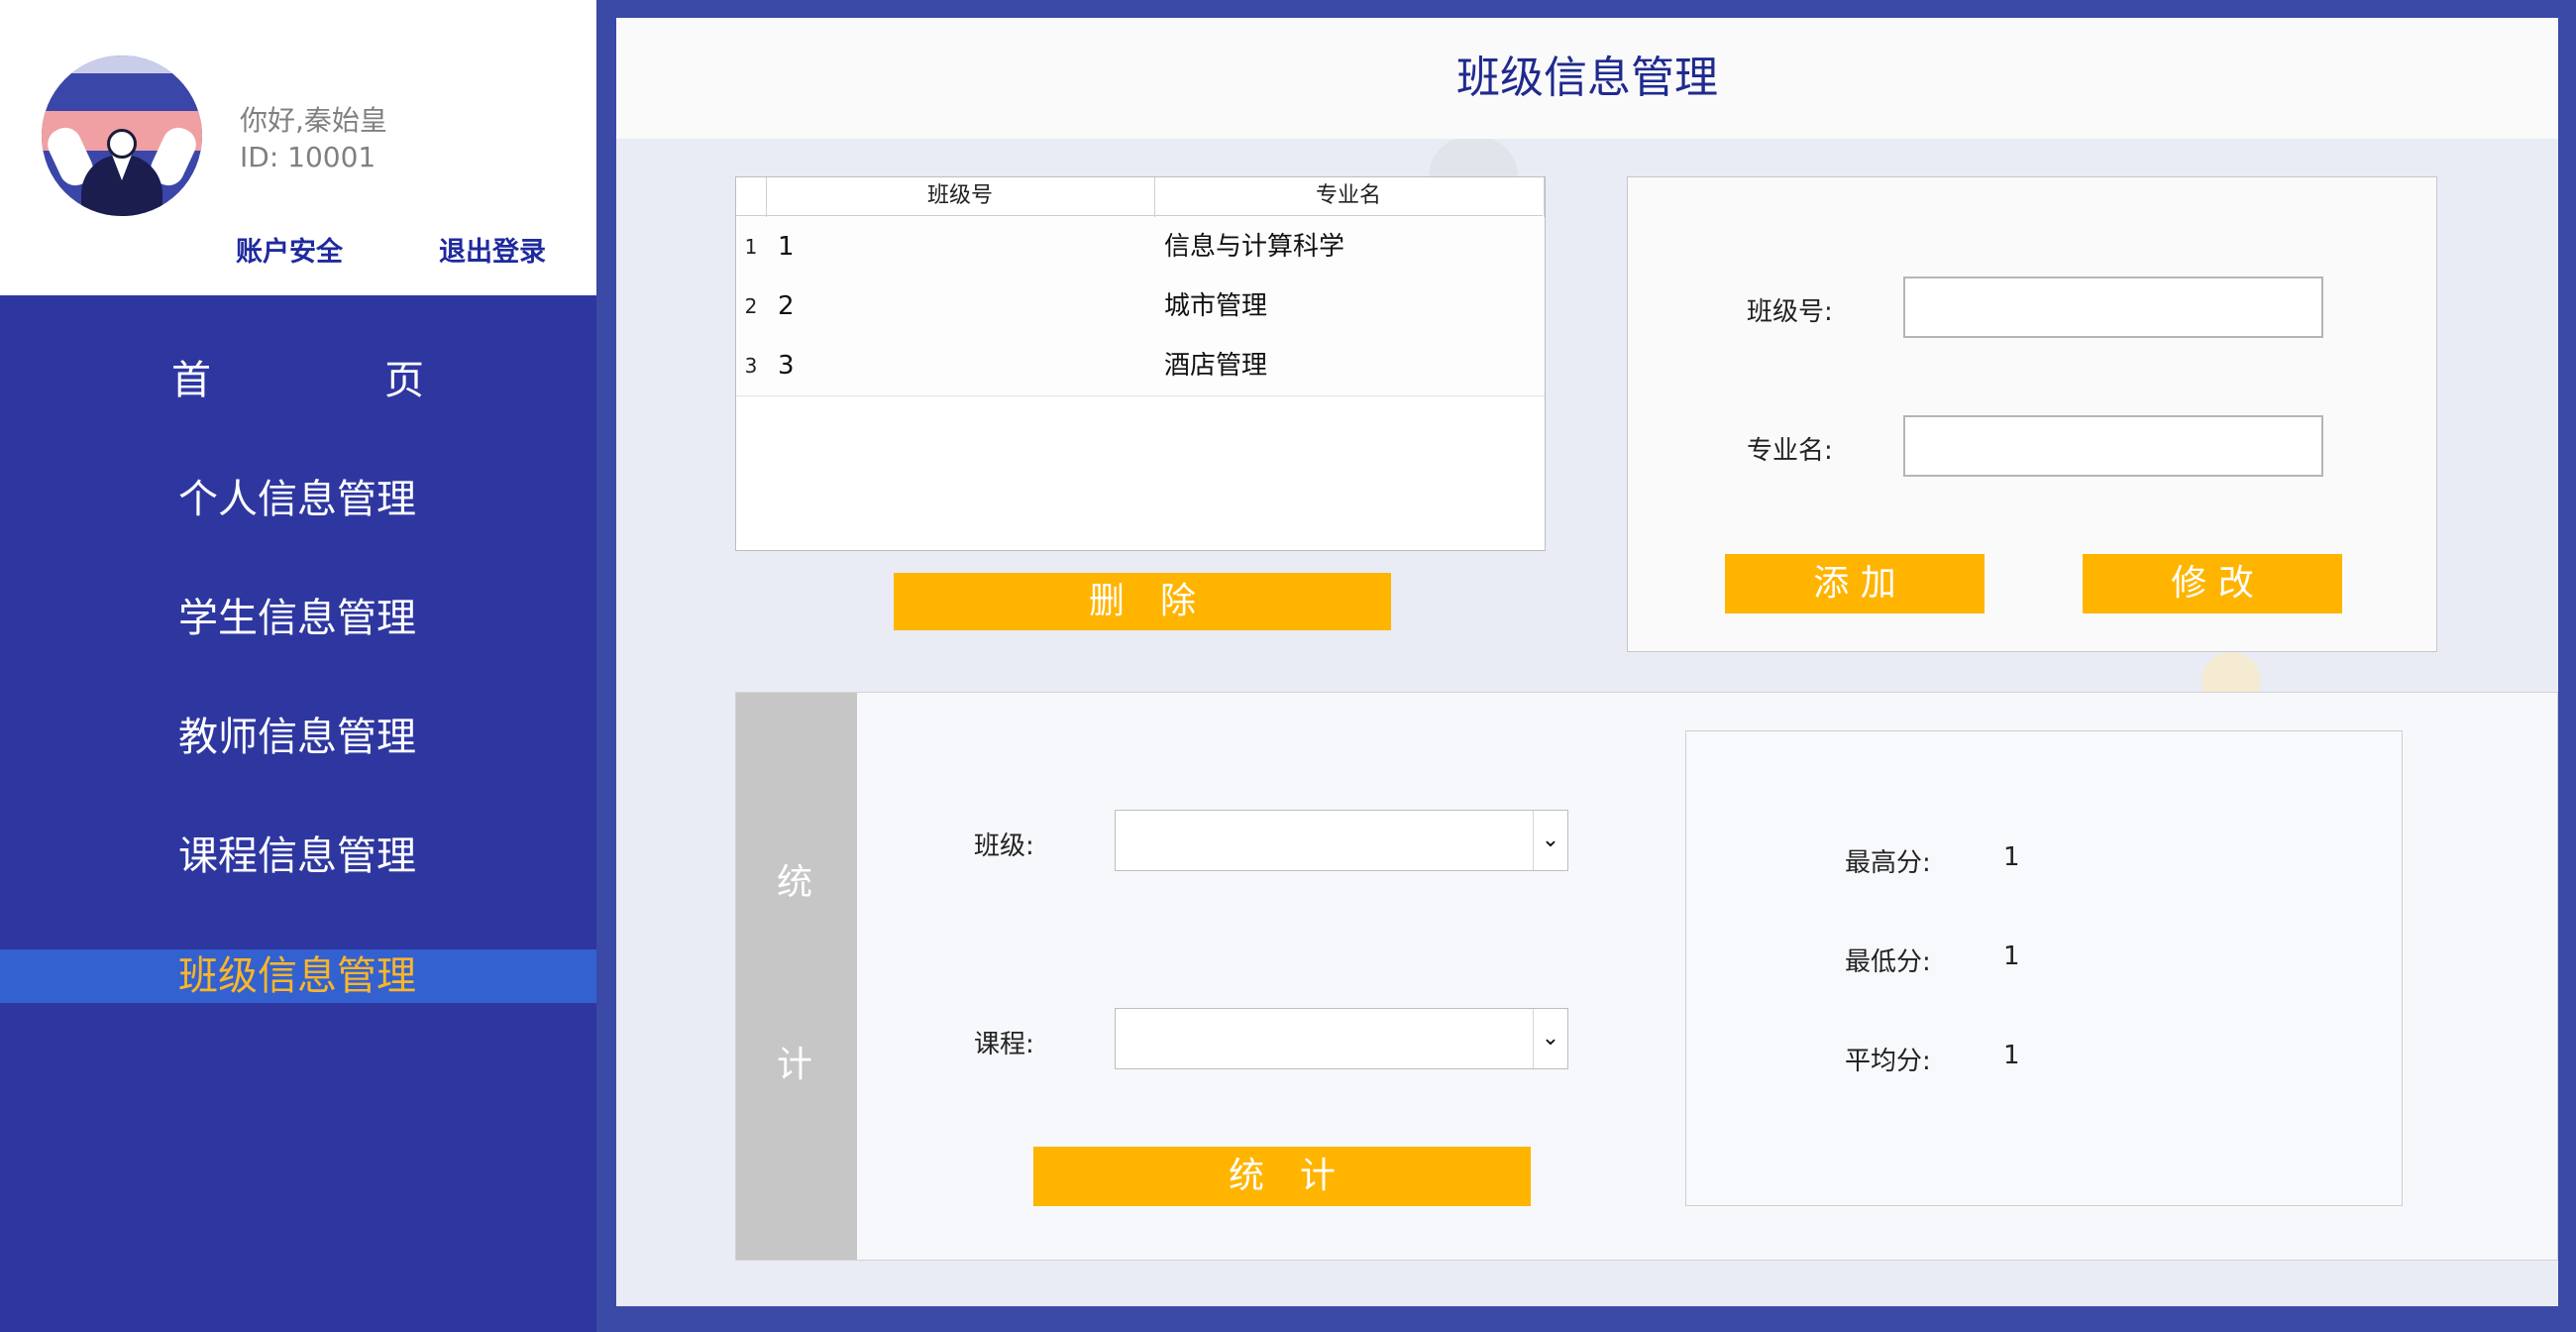 Image resolution: width=2576 pixels, height=1332 pixels. I want to click on course-select-label: 课程:, so click(1004, 1044).